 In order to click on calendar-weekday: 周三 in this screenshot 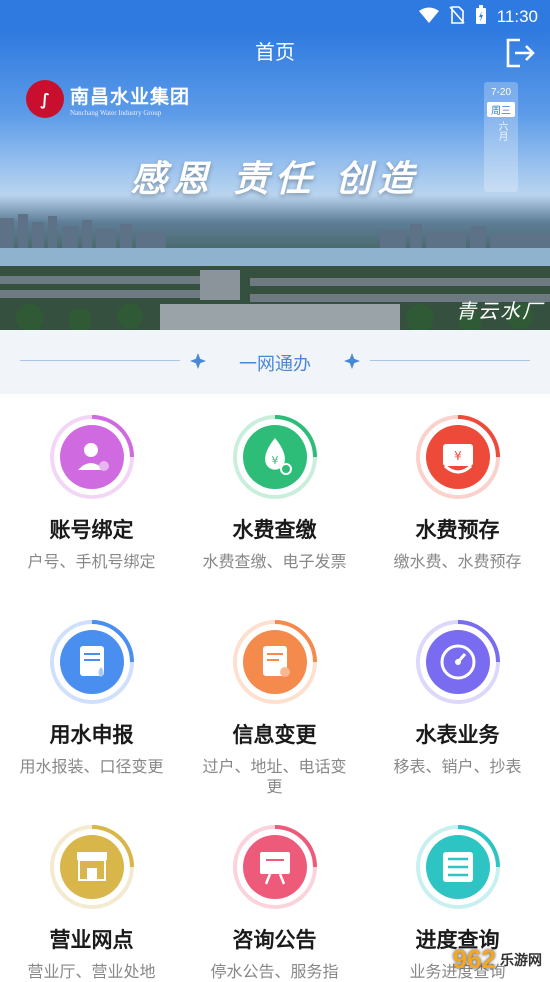, I will do `click(501, 109)`.